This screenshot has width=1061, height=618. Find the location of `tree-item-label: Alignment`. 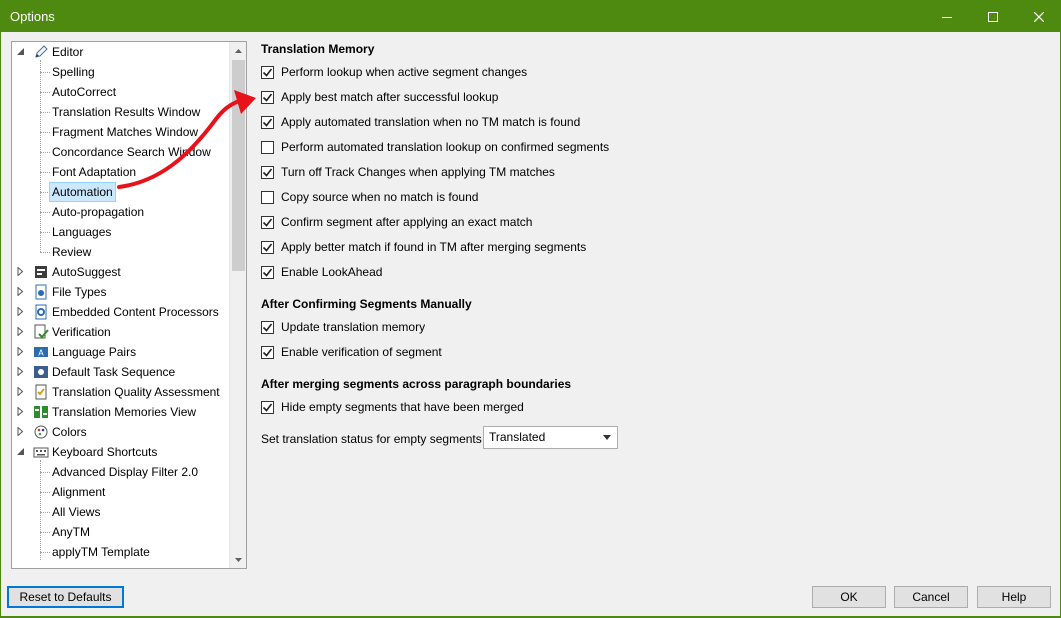

tree-item-label: Alignment is located at coordinates (79, 492).